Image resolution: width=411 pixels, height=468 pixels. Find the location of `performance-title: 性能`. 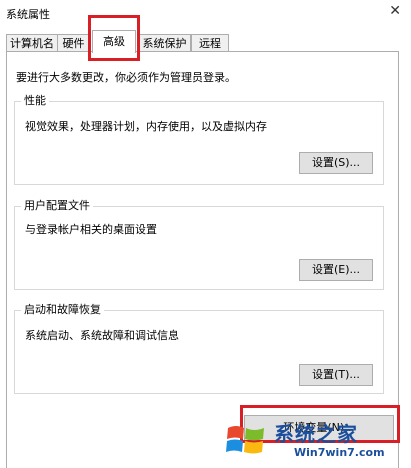

performance-title: 性能 is located at coordinates (35, 101).